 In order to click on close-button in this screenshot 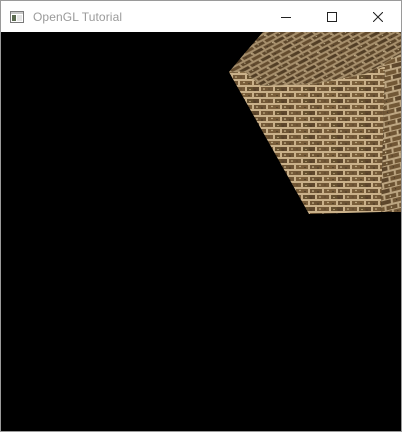, I will do `click(378, 16)`.